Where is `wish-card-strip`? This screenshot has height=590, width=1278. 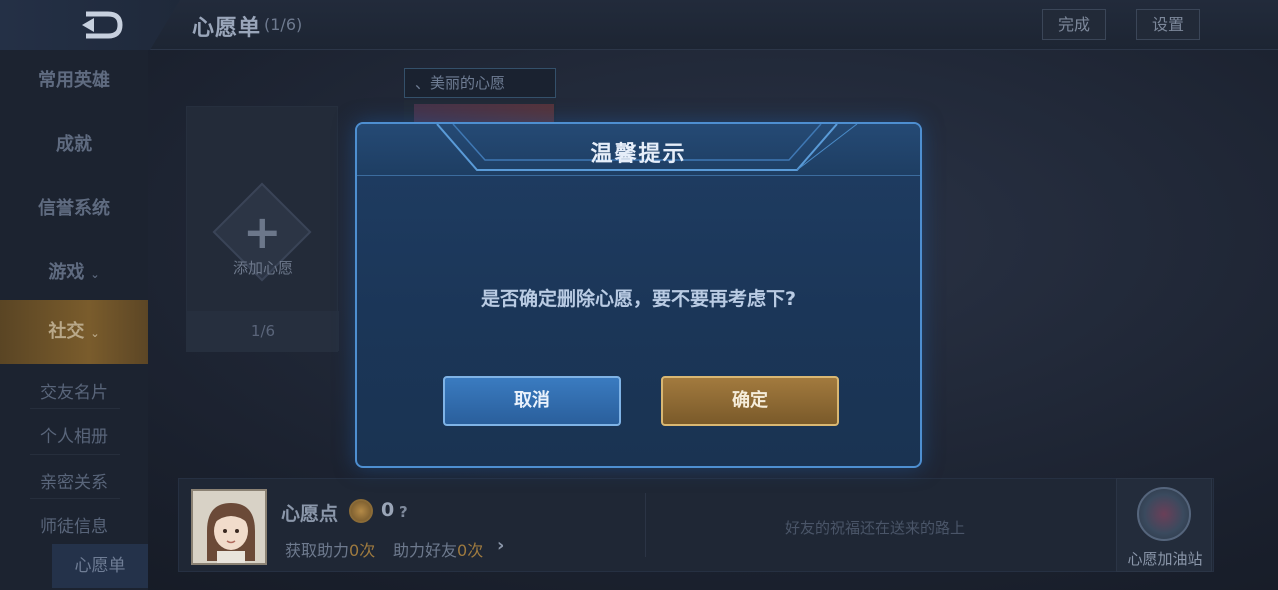
wish-card-strip is located at coordinates (484, 114).